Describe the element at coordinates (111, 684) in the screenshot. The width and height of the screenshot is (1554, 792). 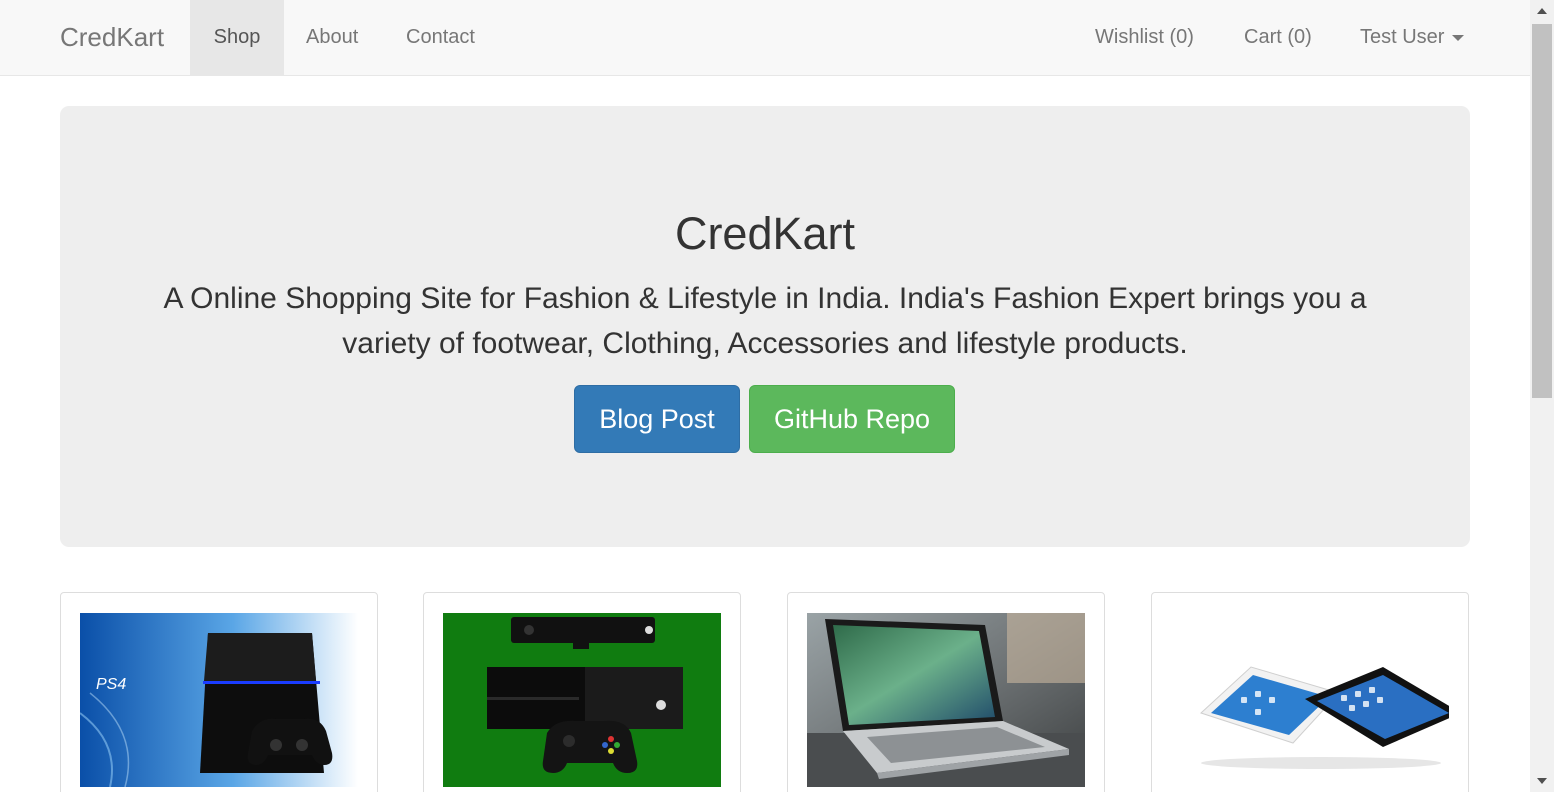
I see `ps4-logo-text: PS4` at that location.